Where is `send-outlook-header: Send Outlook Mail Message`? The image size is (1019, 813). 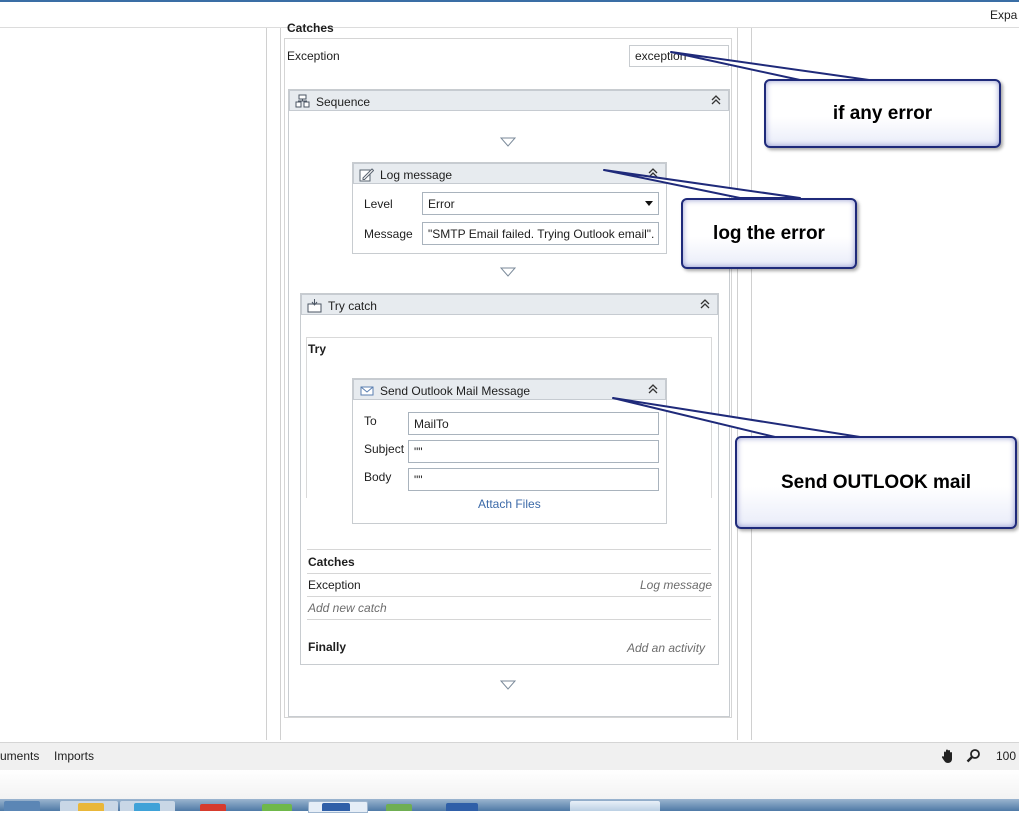 send-outlook-header: Send Outlook Mail Message is located at coordinates (509, 389).